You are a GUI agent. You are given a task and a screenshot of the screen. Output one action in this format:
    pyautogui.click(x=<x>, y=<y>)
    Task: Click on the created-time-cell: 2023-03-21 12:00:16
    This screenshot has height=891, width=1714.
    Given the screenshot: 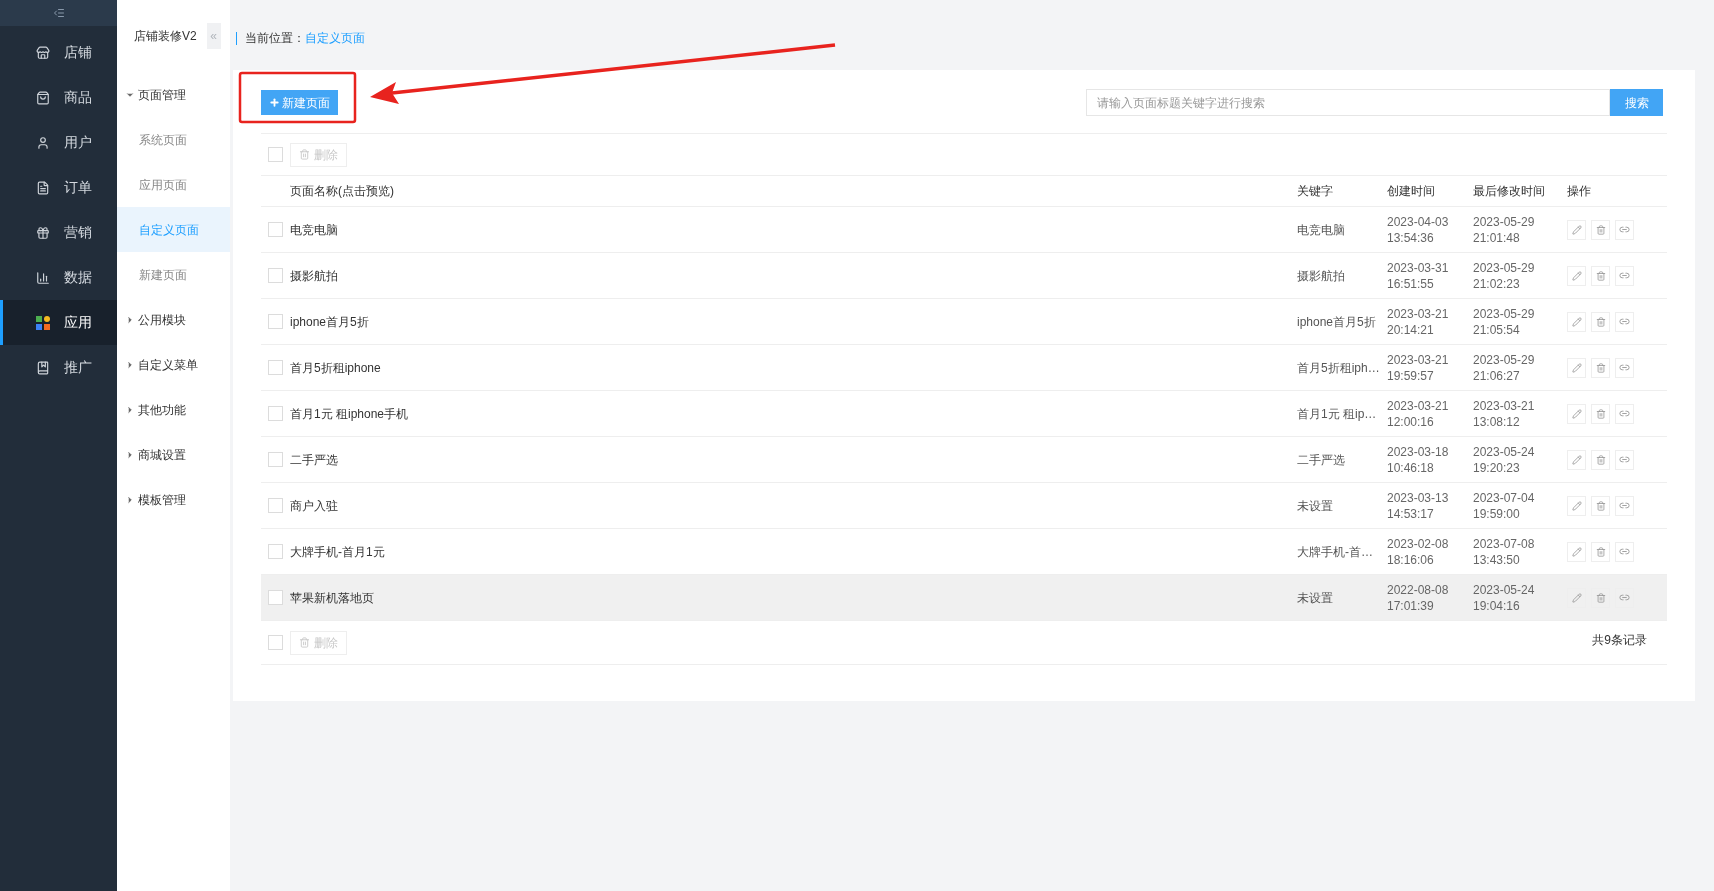 What is the action you would take?
    pyautogui.click(x=1418, y=413)
    